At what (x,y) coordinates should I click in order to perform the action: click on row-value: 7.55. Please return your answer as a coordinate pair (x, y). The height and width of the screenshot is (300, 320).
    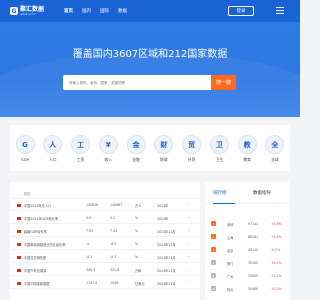
    Looking at the image, I should click on (90, 231).